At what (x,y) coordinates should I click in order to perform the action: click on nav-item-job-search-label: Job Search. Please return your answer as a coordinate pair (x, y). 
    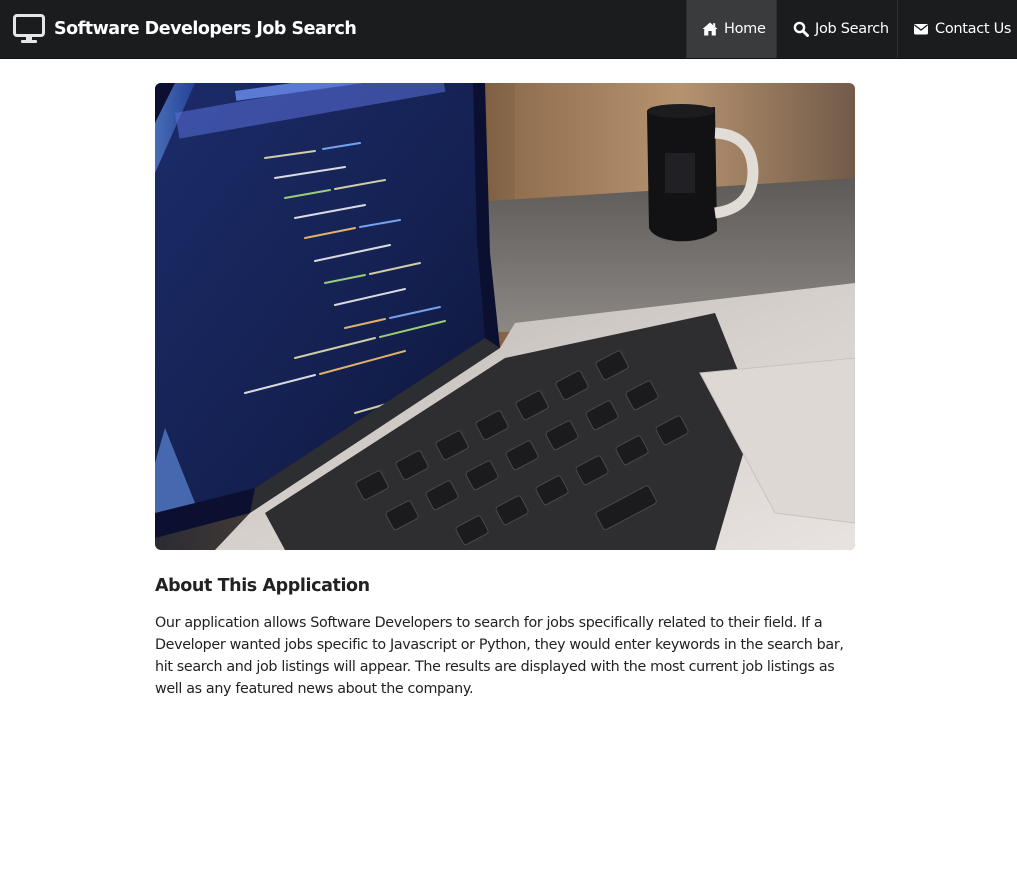
    Looking at the image, I should click on (852, 29).